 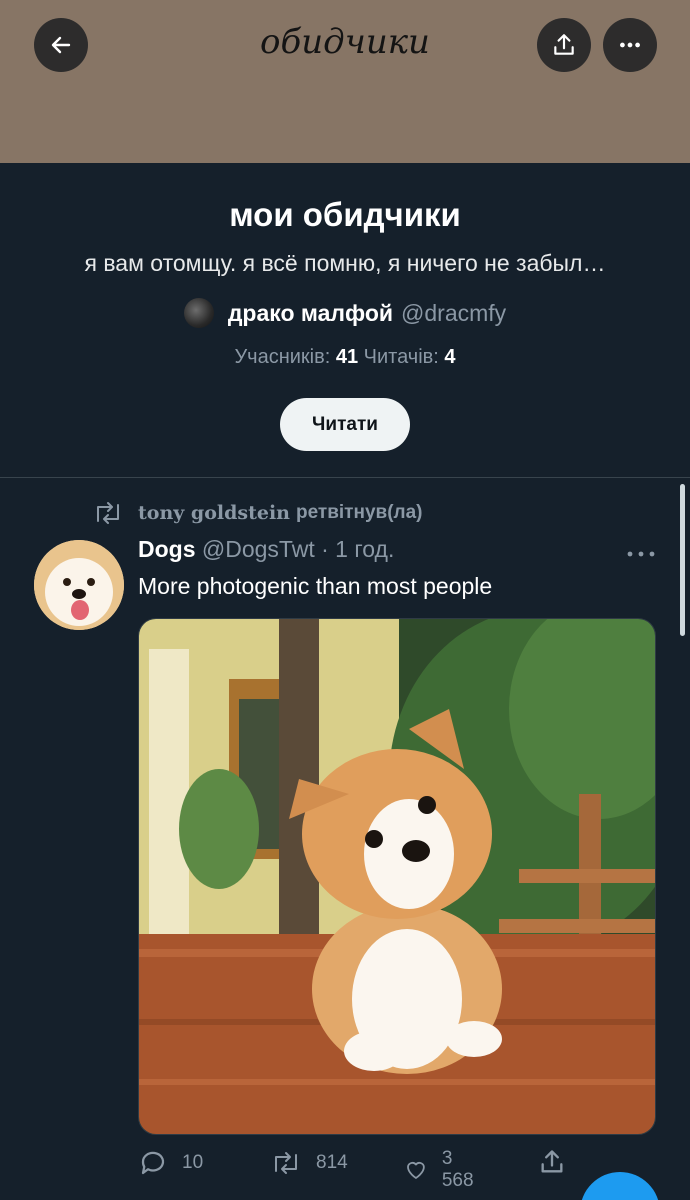 I want to click on list-owner: драко малфой @dracmfy, so click(x=345, y=313).